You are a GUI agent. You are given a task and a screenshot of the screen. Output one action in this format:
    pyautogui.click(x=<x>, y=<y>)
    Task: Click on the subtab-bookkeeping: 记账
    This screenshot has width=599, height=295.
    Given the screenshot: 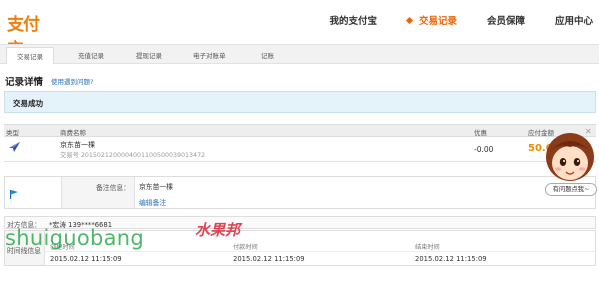 What is the action you would take?
    pyautogui.click(x=267, y=55)
    